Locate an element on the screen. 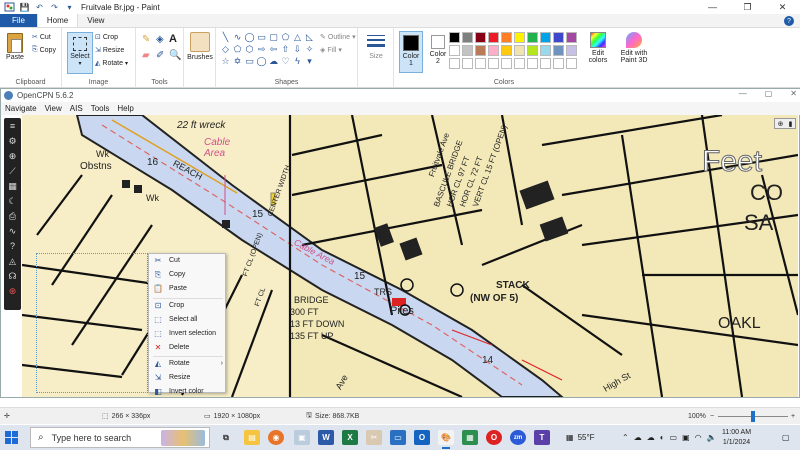 The image size is (800, 450). context-menu-item-invert-selection: ⬚ Invert selection is located at coordinates (188, 333).